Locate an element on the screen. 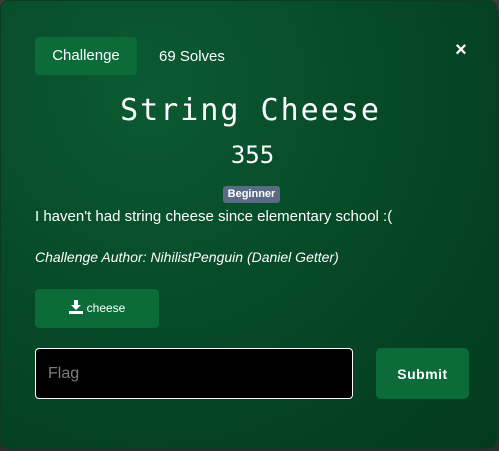 The image size is (499, 451). download-file-button: cheese is located at coordinates (97, 308).